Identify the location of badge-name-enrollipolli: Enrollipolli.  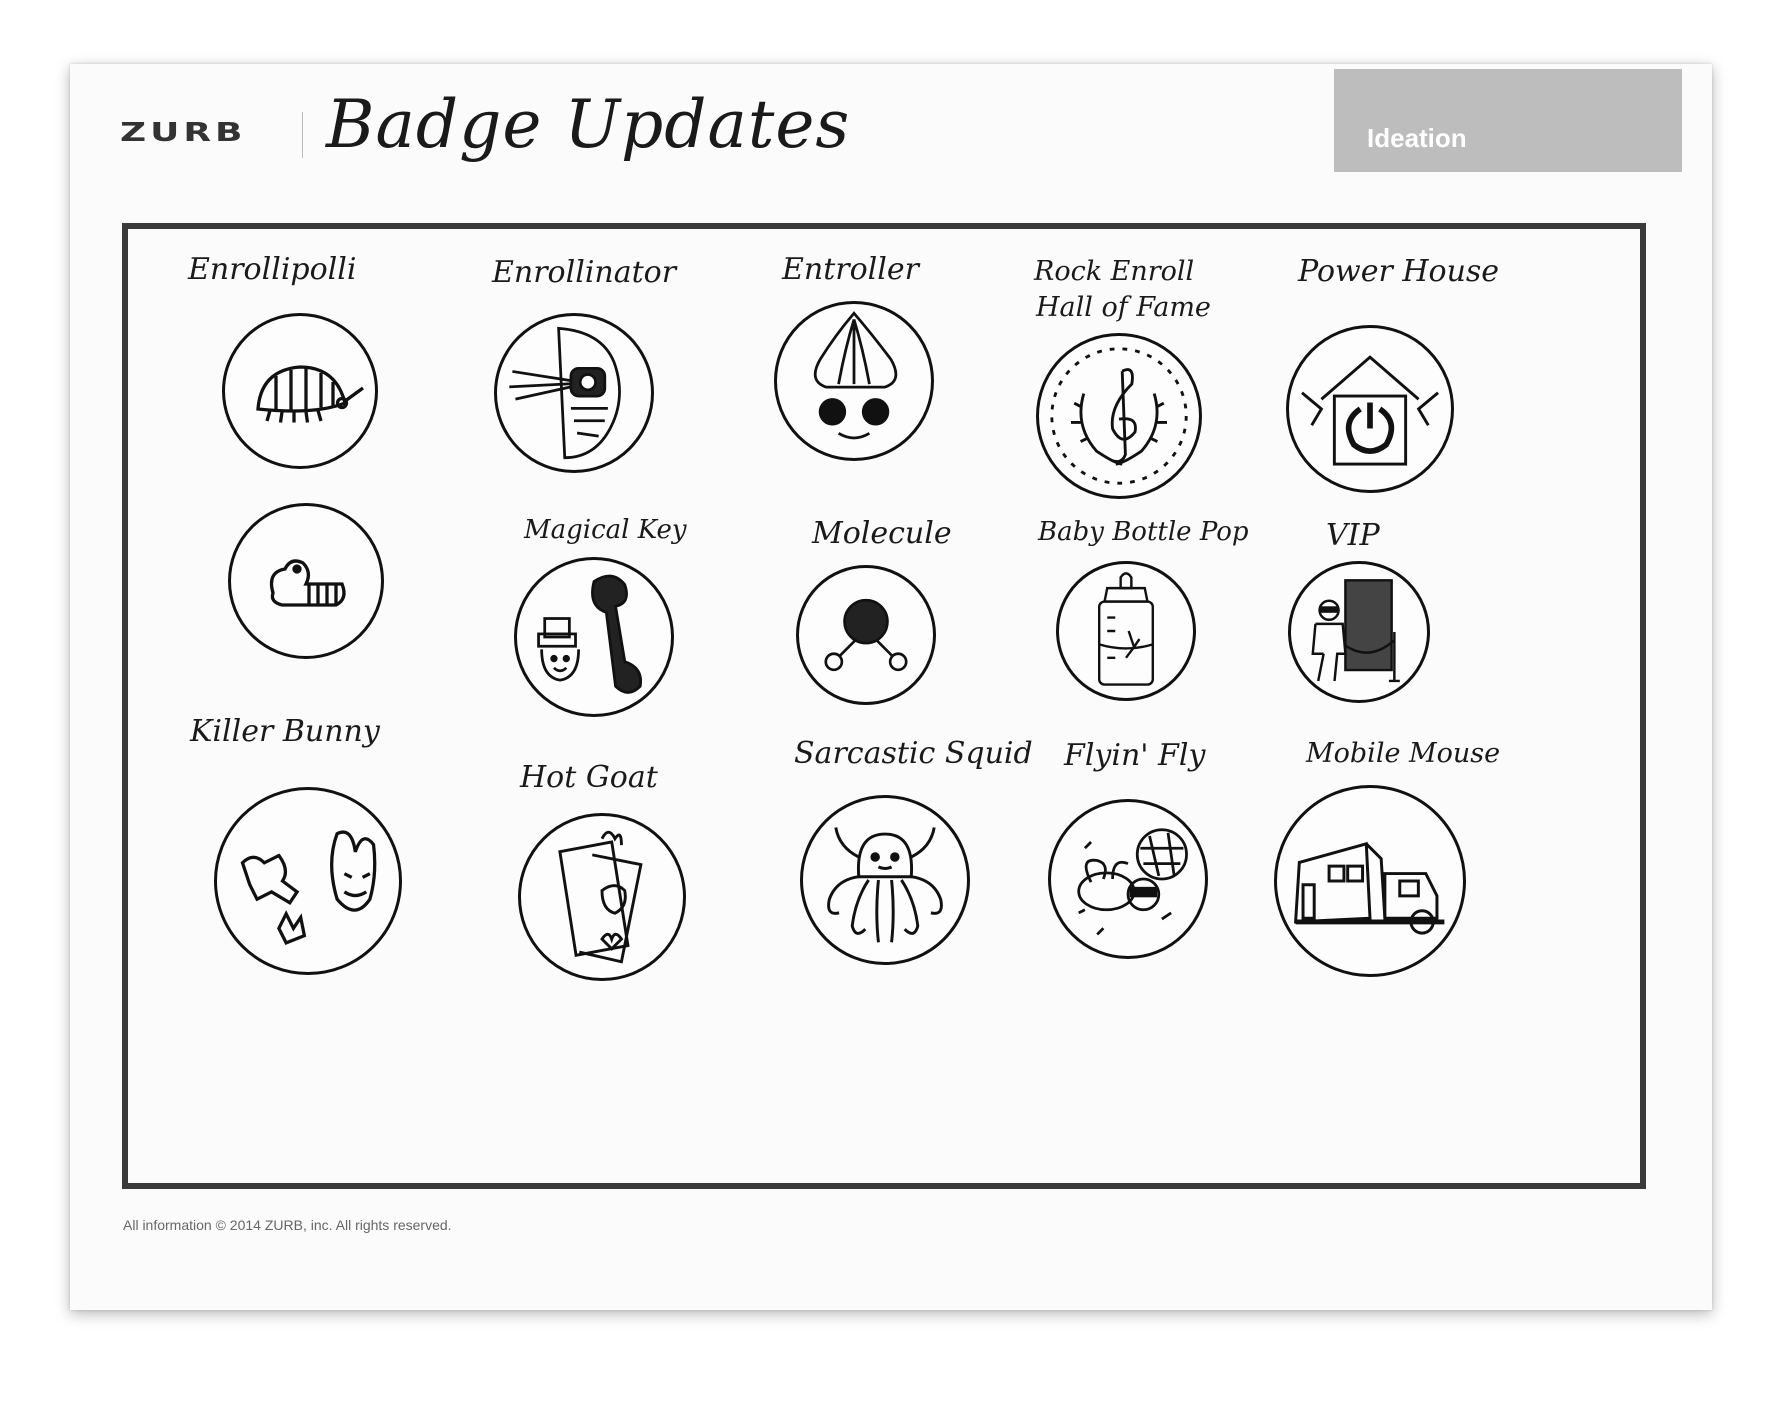
(272, 269).